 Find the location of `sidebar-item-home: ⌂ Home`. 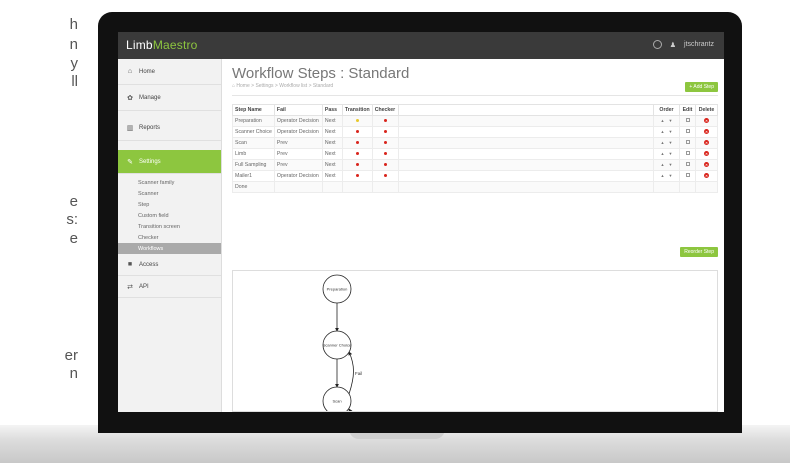

sidebar-item-home: ⌂ Home is located at coordinates (169, 72).